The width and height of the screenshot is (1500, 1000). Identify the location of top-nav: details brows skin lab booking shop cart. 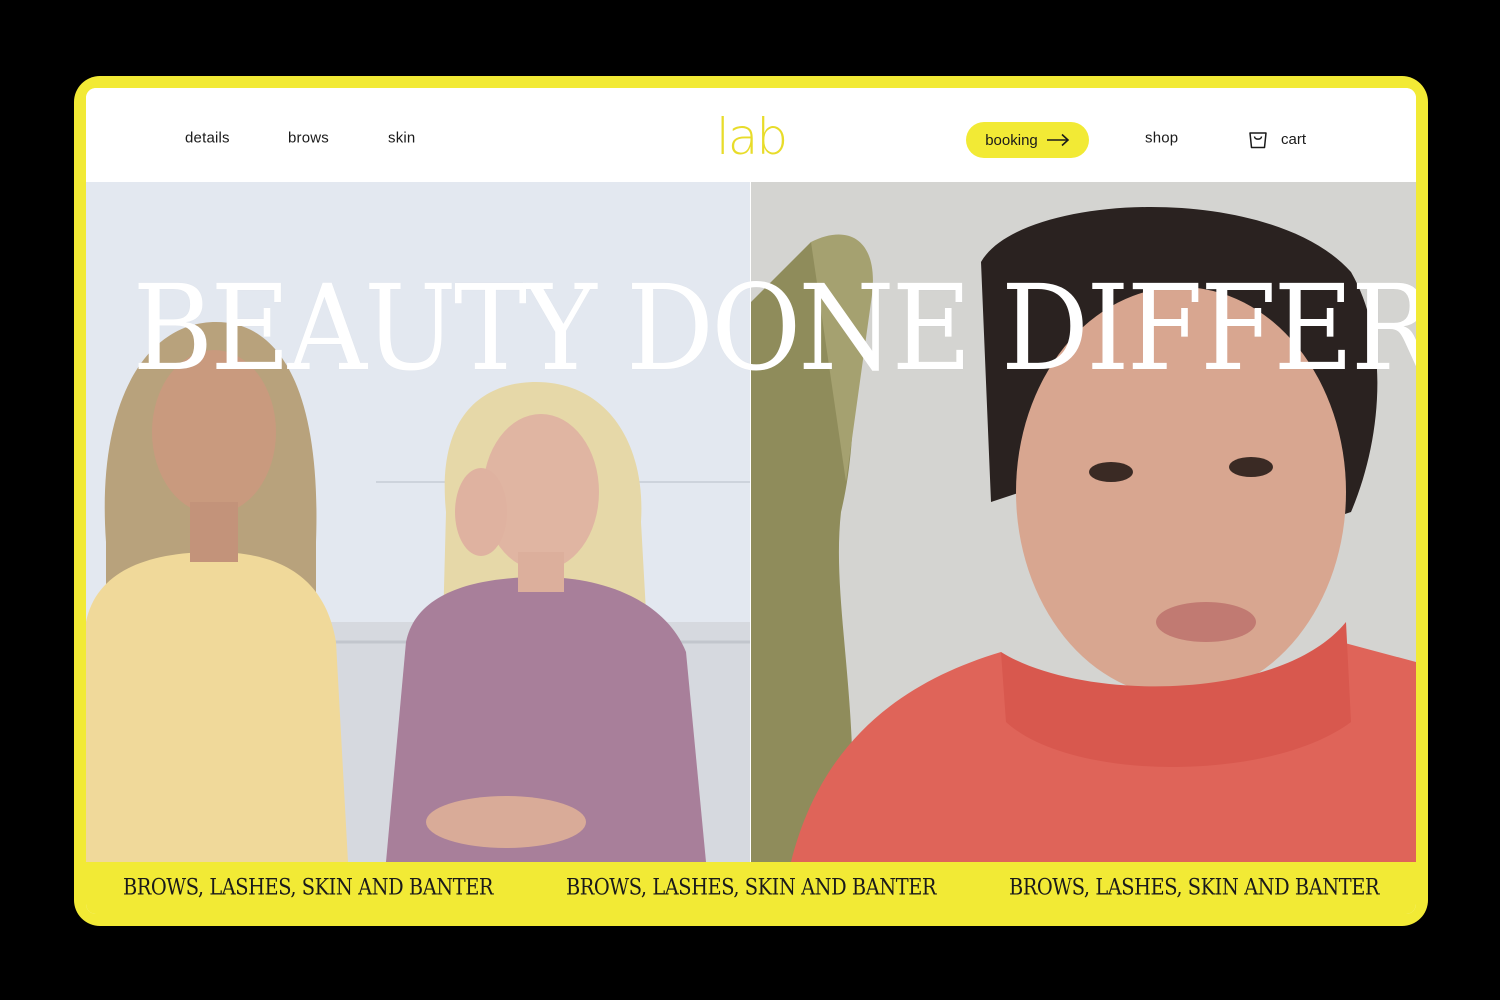
(751, 135).